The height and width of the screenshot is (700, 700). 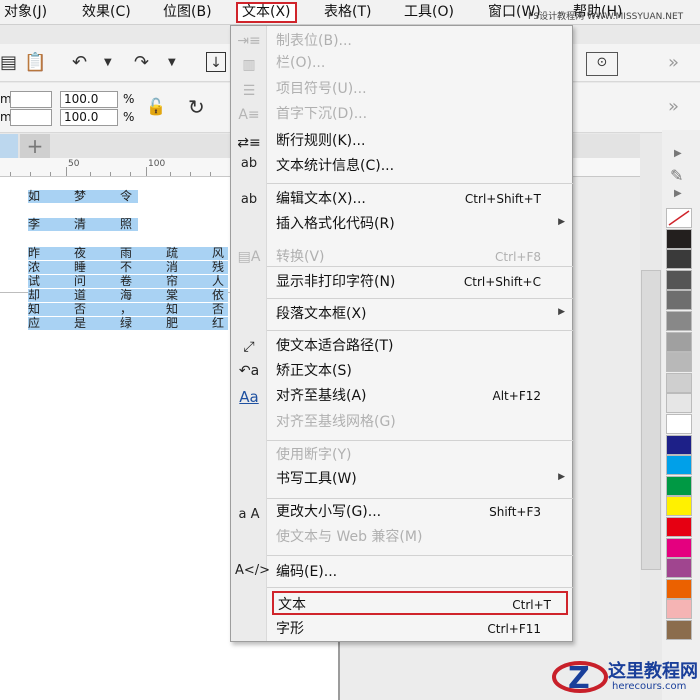 What do you see at coordinates (74, 164) in the screenshot?
I see `ruler-label-50: 50` at bounding box center [74, 164].